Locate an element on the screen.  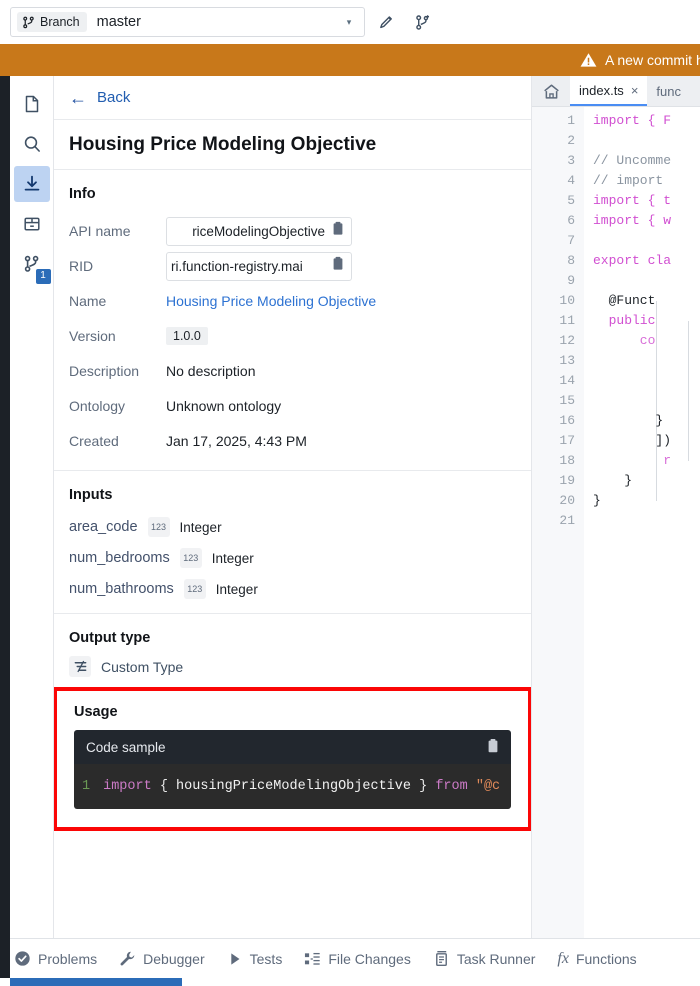
new-branch-button is located at coordinates (422, 22).